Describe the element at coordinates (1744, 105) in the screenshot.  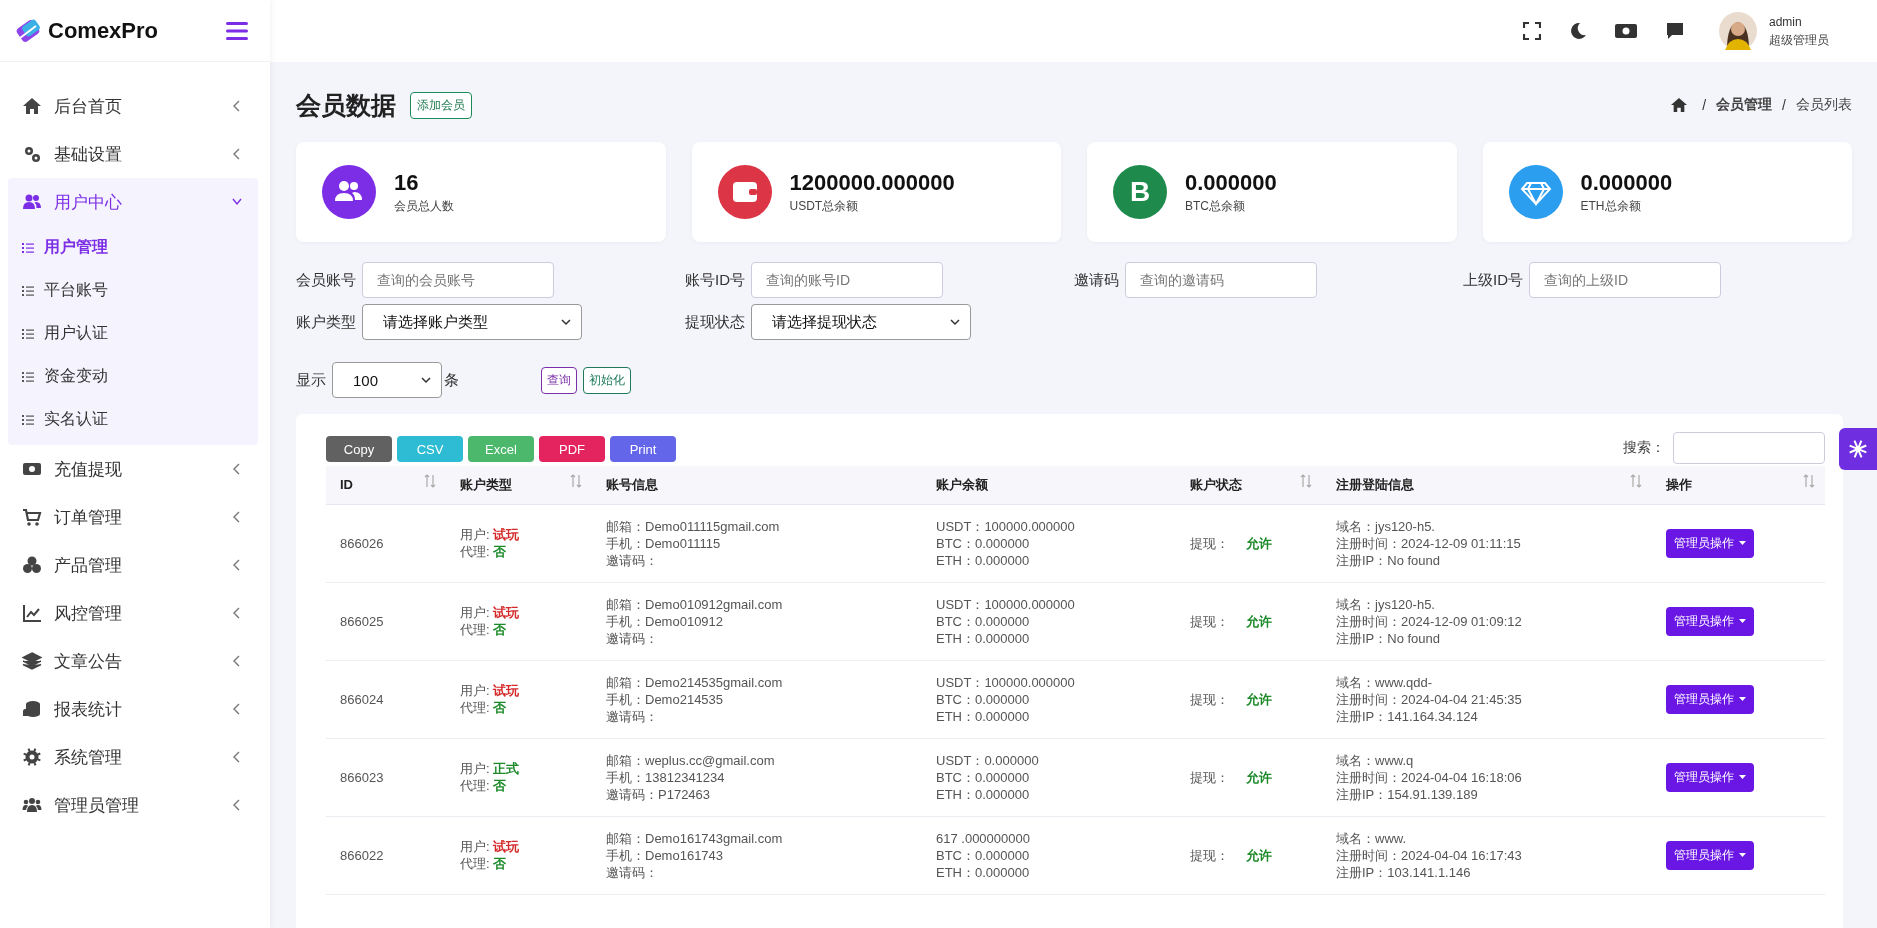
I see `breadcrumb-item: 会员管理` at that location.